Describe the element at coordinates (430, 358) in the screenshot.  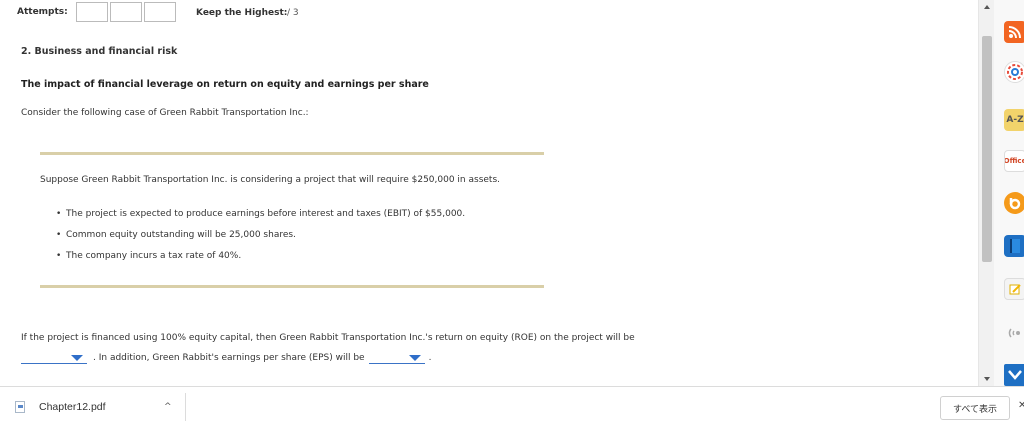
I see `prompt-end-text: .` at that location.